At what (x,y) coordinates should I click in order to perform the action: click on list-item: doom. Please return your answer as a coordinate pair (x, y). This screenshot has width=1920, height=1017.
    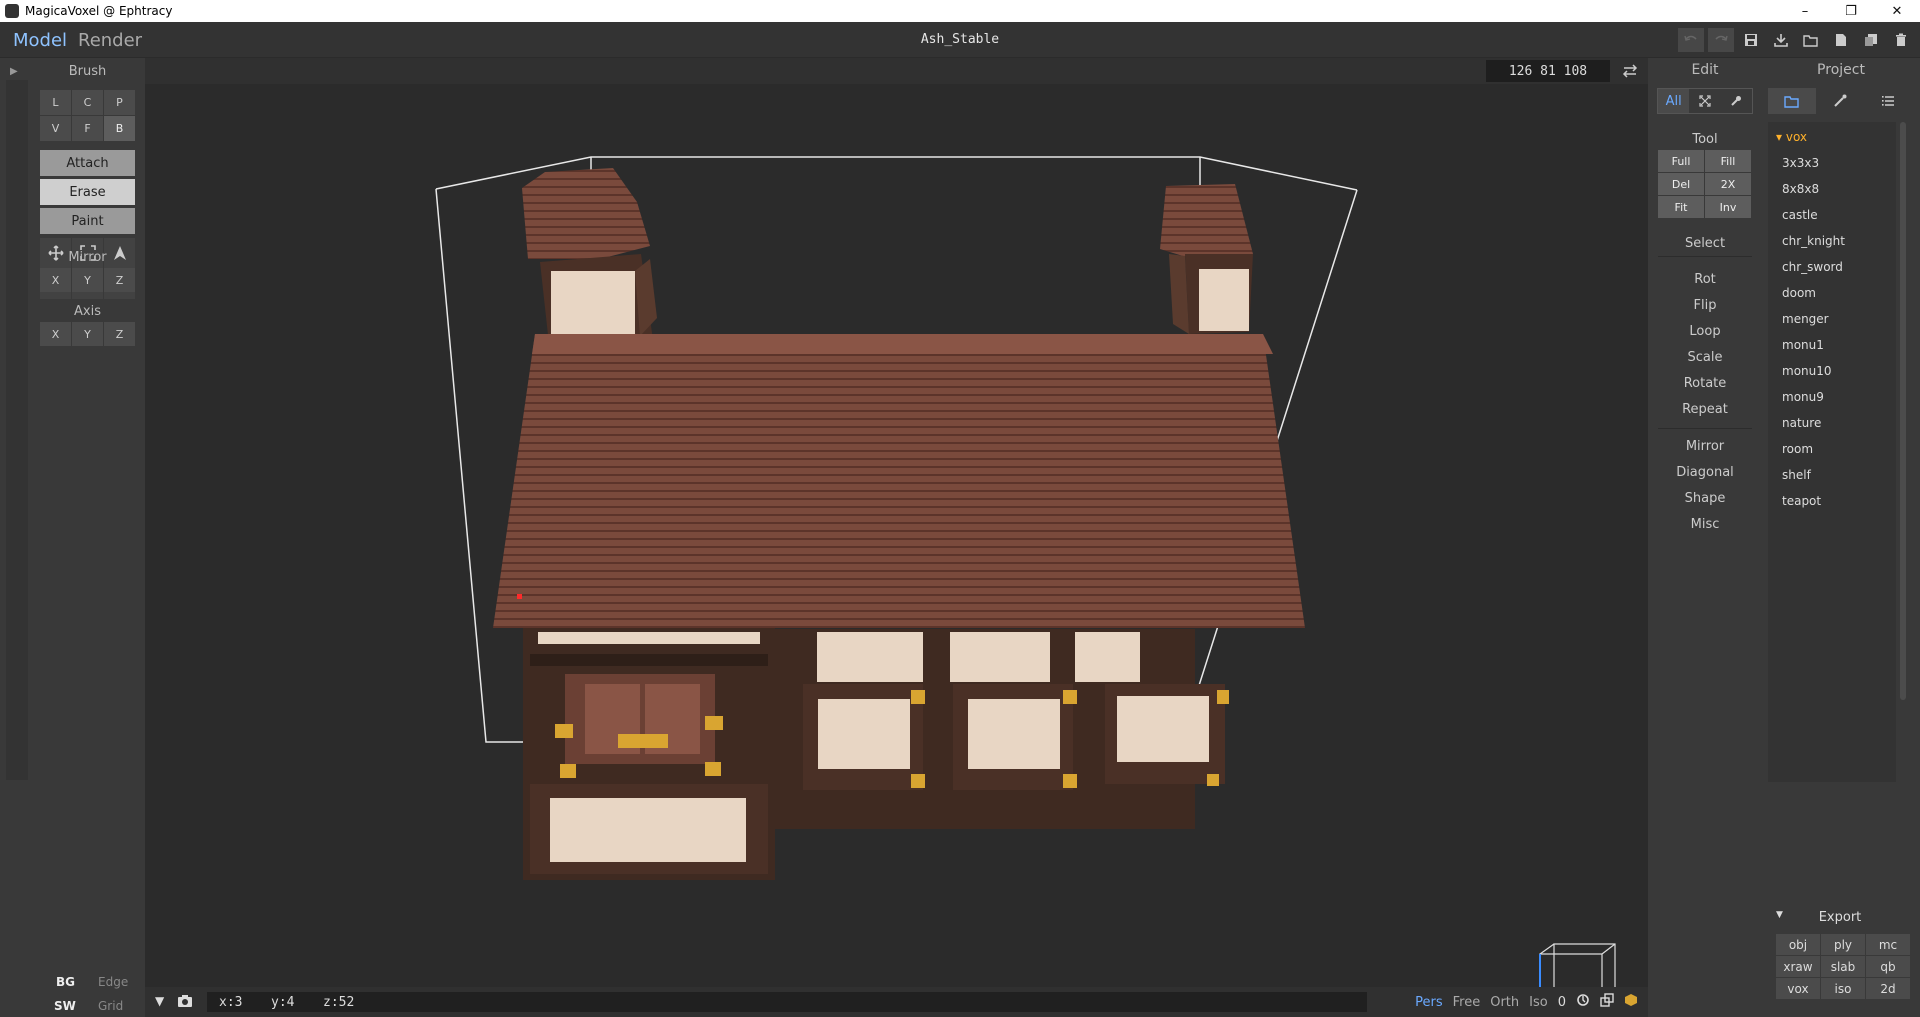
    Looking at the image, I should click on (1799, 293).